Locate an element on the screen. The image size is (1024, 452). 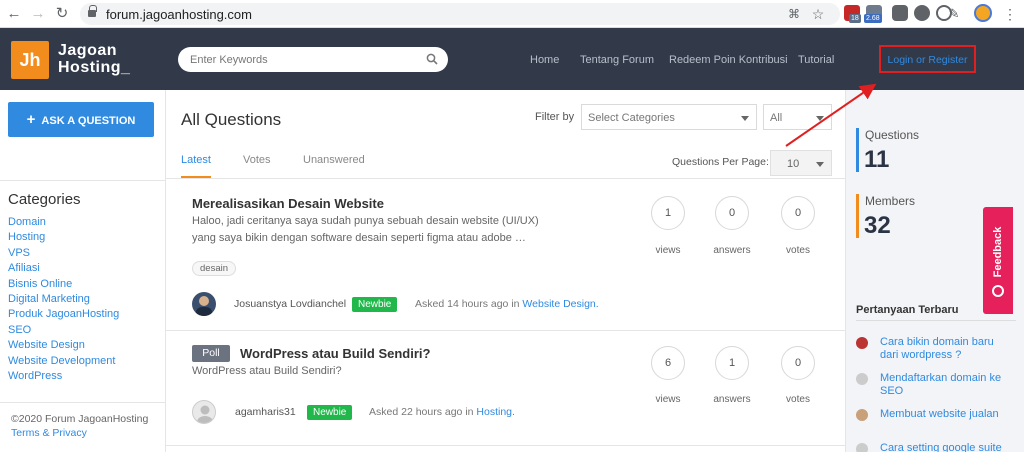
default-user-icon is located at coordinates (205, 414).